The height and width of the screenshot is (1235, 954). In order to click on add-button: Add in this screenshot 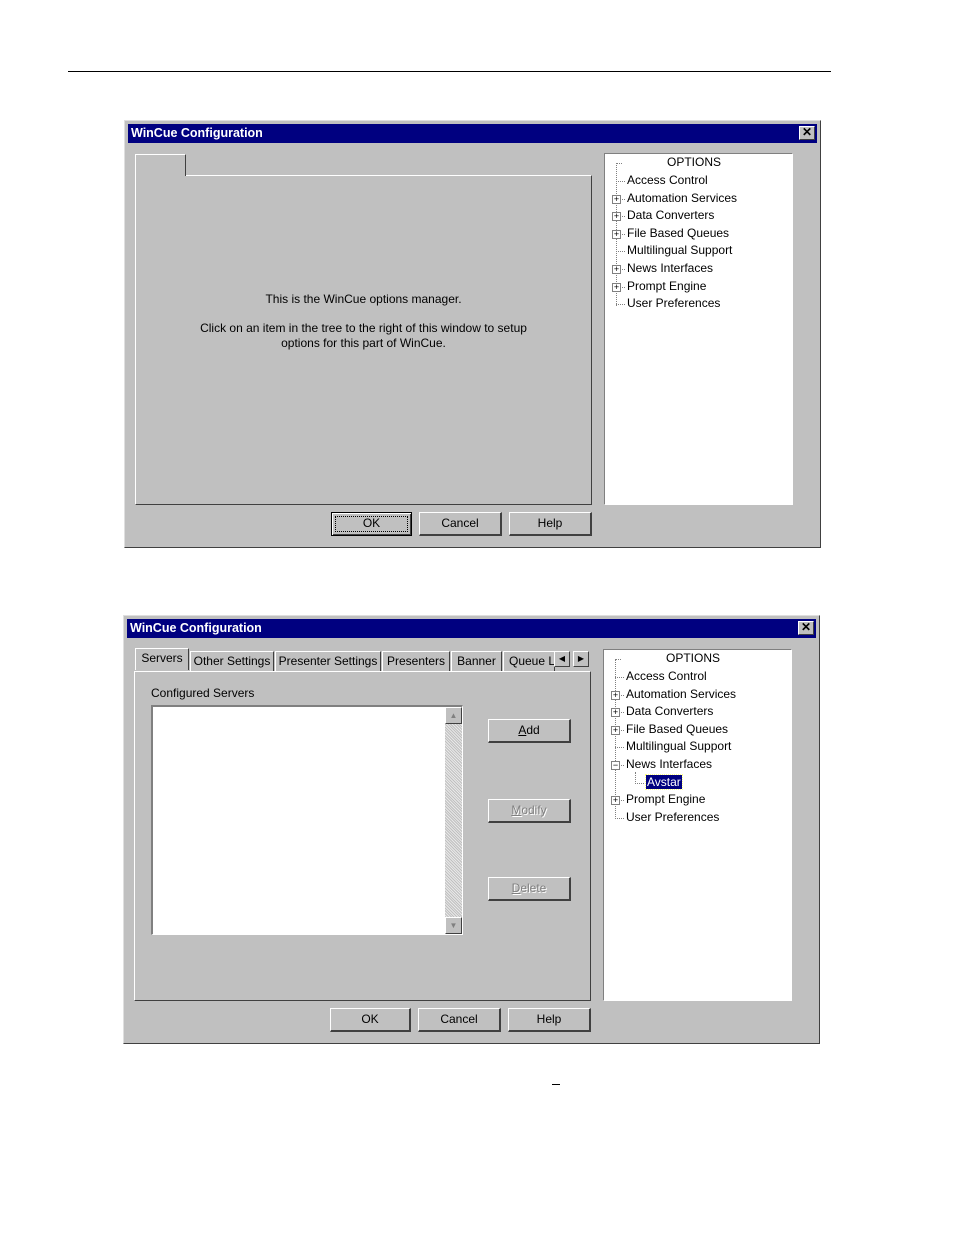, I will do `click(529, 731)`.